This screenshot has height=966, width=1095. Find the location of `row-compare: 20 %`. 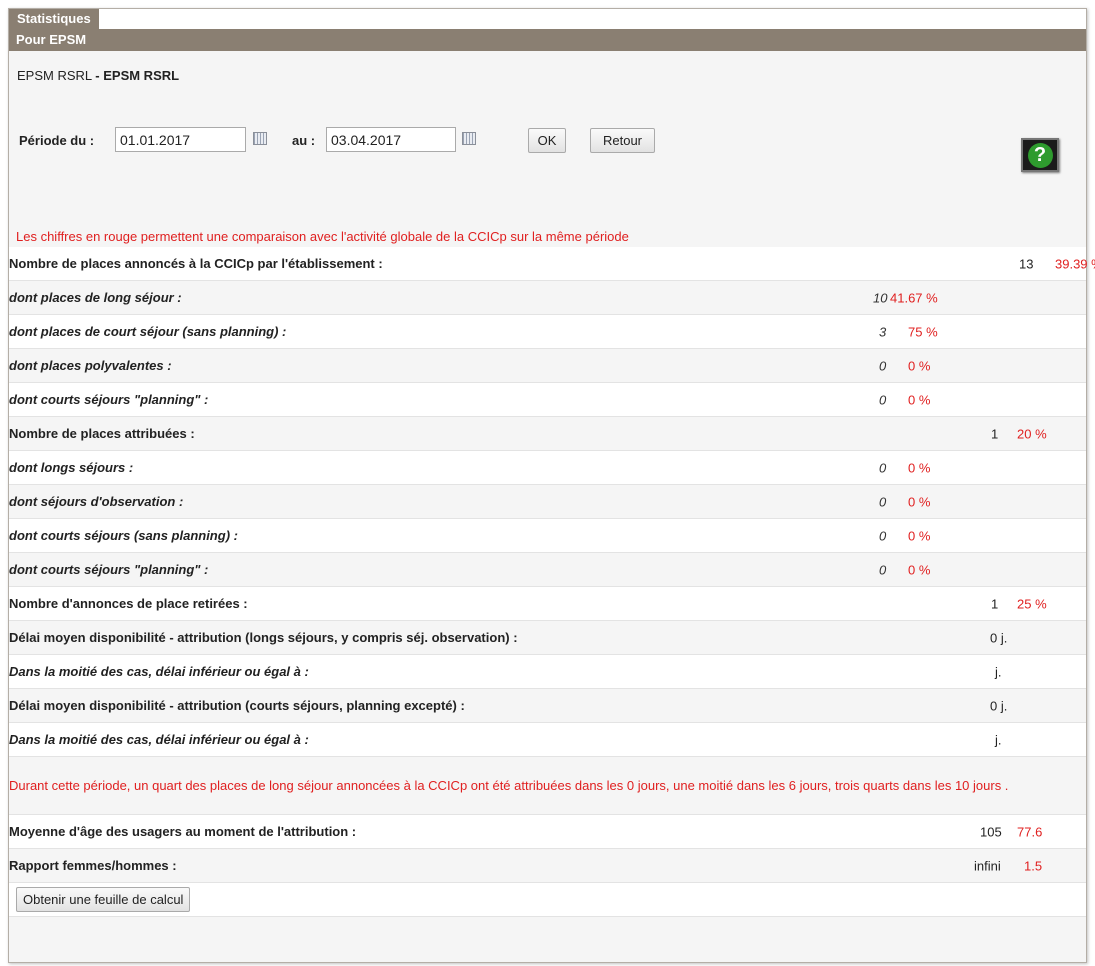

row-compare: 20 % is located at coordinates (1032, 433).